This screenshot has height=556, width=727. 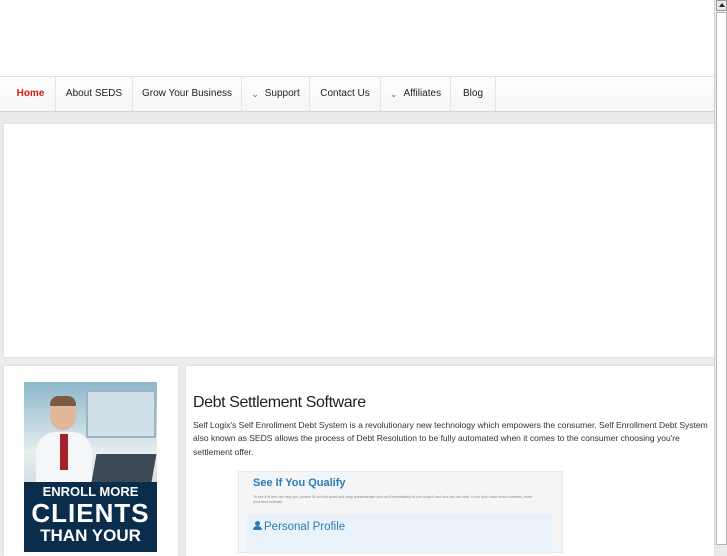 What do you see at coordinates (90, 535) in the screenshot?
I see `ad-line-3: THAN YOUR` at bounding box center [90, 535].